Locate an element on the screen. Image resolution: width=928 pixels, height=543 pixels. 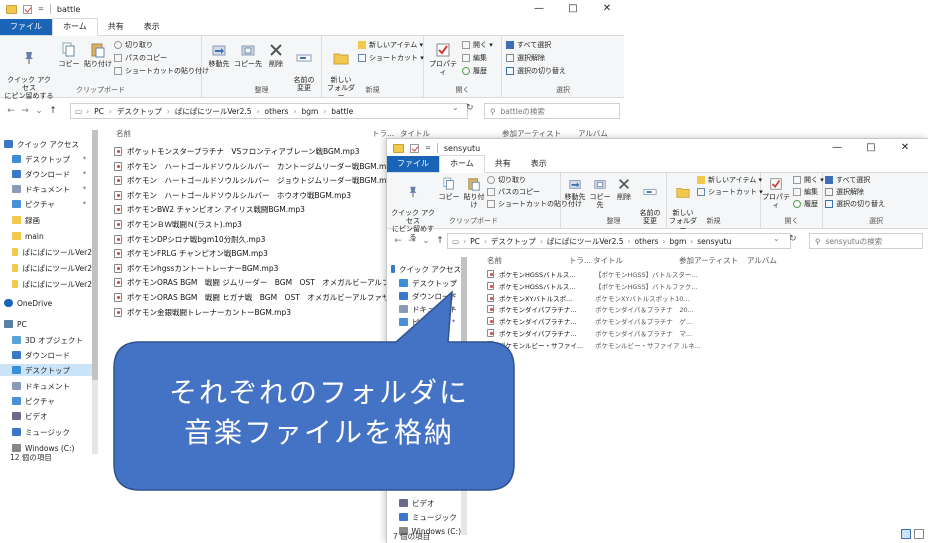
file-row: ポケモンhgssカントートレーナーBGM.mp3 is located at coordinates (196, 268).